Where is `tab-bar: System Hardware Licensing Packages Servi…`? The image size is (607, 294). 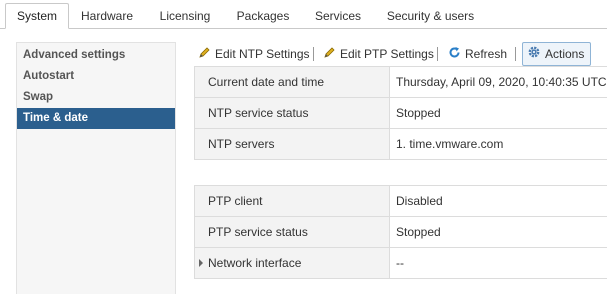 tab-bar: System Hardware Licensing Packages Servi… is located at coordinates (303, 14).